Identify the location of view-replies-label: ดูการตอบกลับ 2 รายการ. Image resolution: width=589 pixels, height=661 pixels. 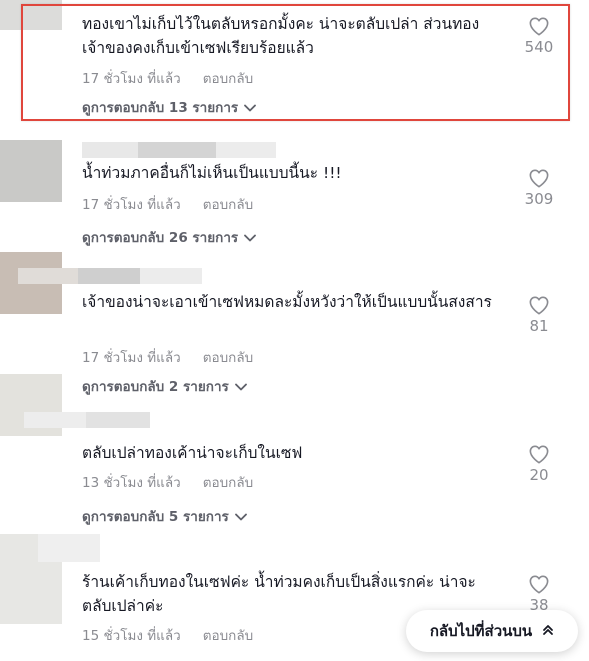
(155, 387).